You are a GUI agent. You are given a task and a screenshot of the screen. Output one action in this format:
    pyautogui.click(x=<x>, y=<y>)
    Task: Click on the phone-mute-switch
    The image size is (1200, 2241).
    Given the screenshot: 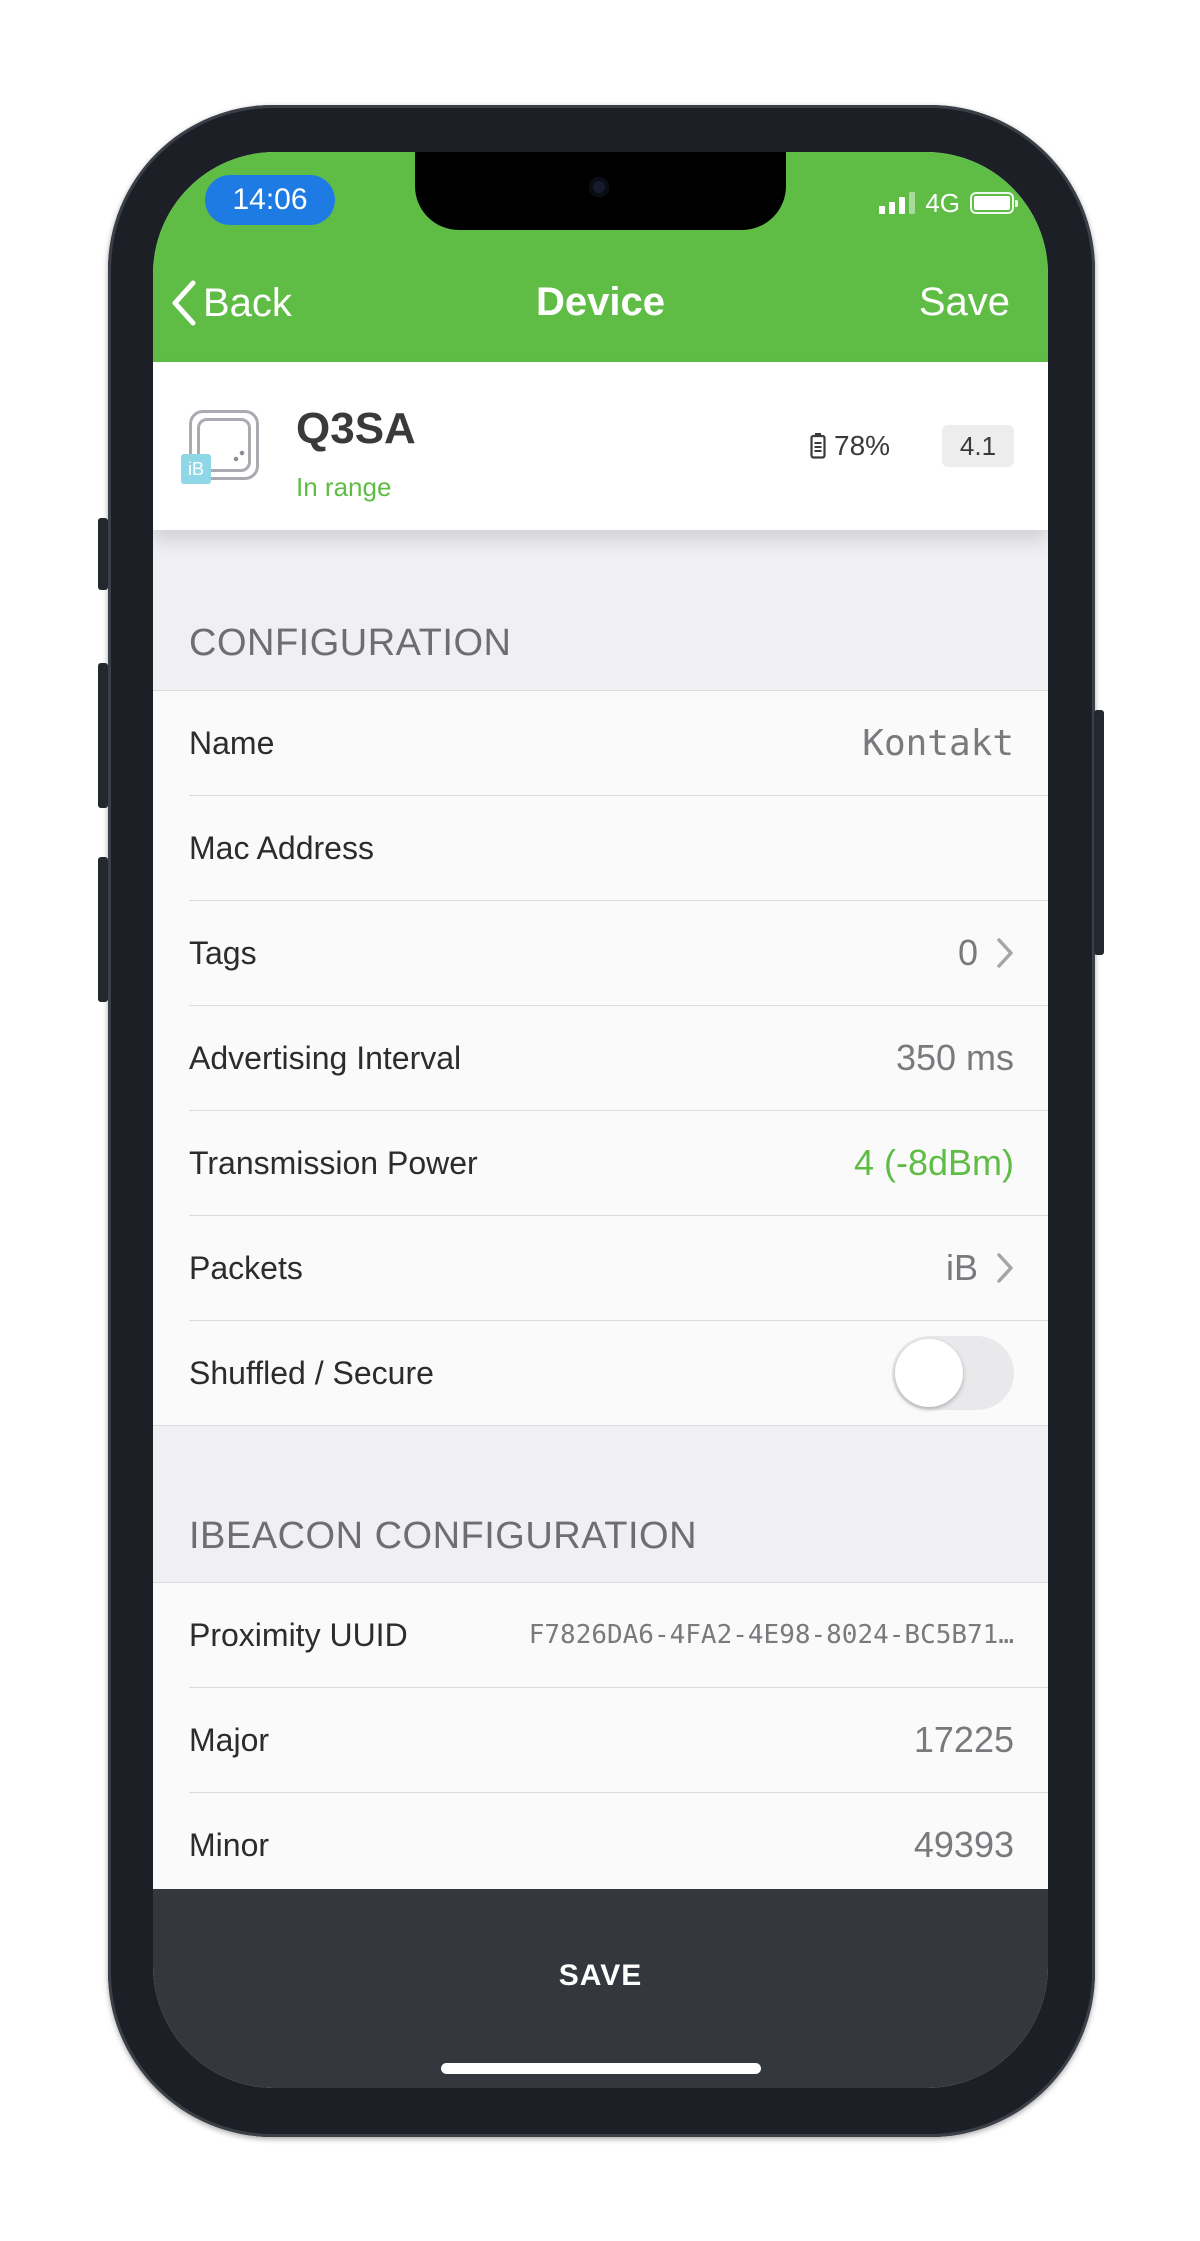 What is the action you would take?
    pyautogui.click(x=103, y=554)
    